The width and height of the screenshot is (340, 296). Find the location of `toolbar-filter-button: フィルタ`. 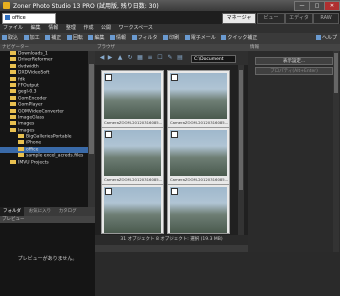

toolbar-filter-button: フィルタ is located at coordinates (145, 38).